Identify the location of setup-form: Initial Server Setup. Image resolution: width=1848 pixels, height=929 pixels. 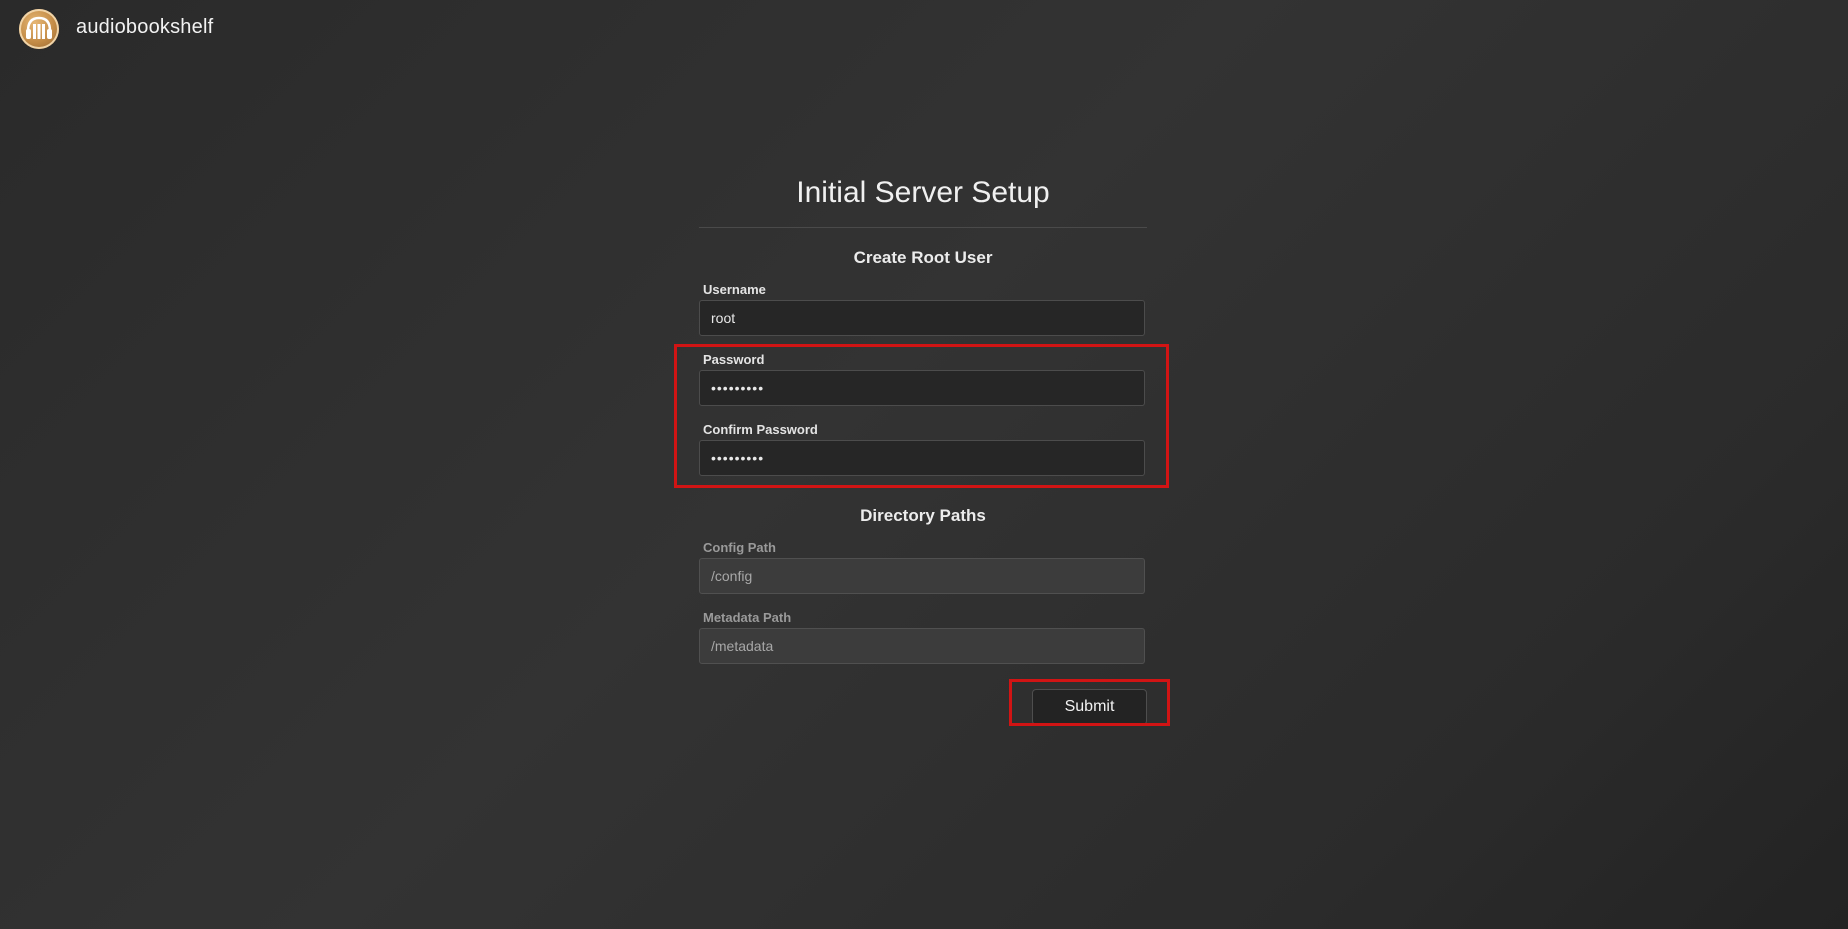
(923, 199).